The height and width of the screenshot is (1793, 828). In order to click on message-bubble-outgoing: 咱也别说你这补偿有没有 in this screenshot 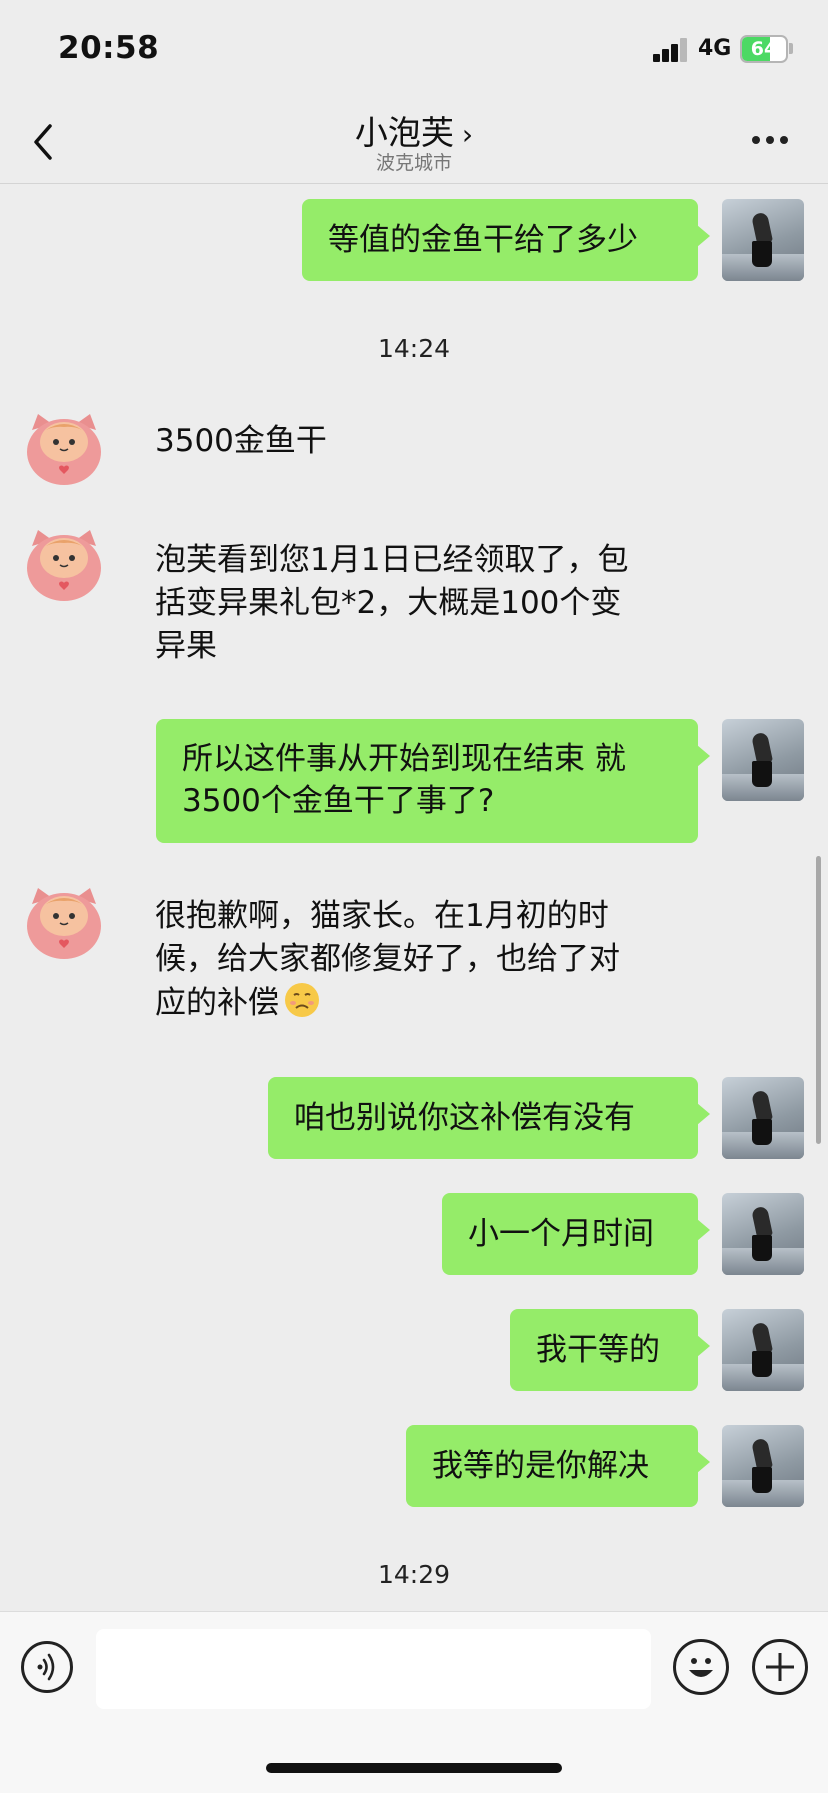, I will do `click(489, 1118)`.